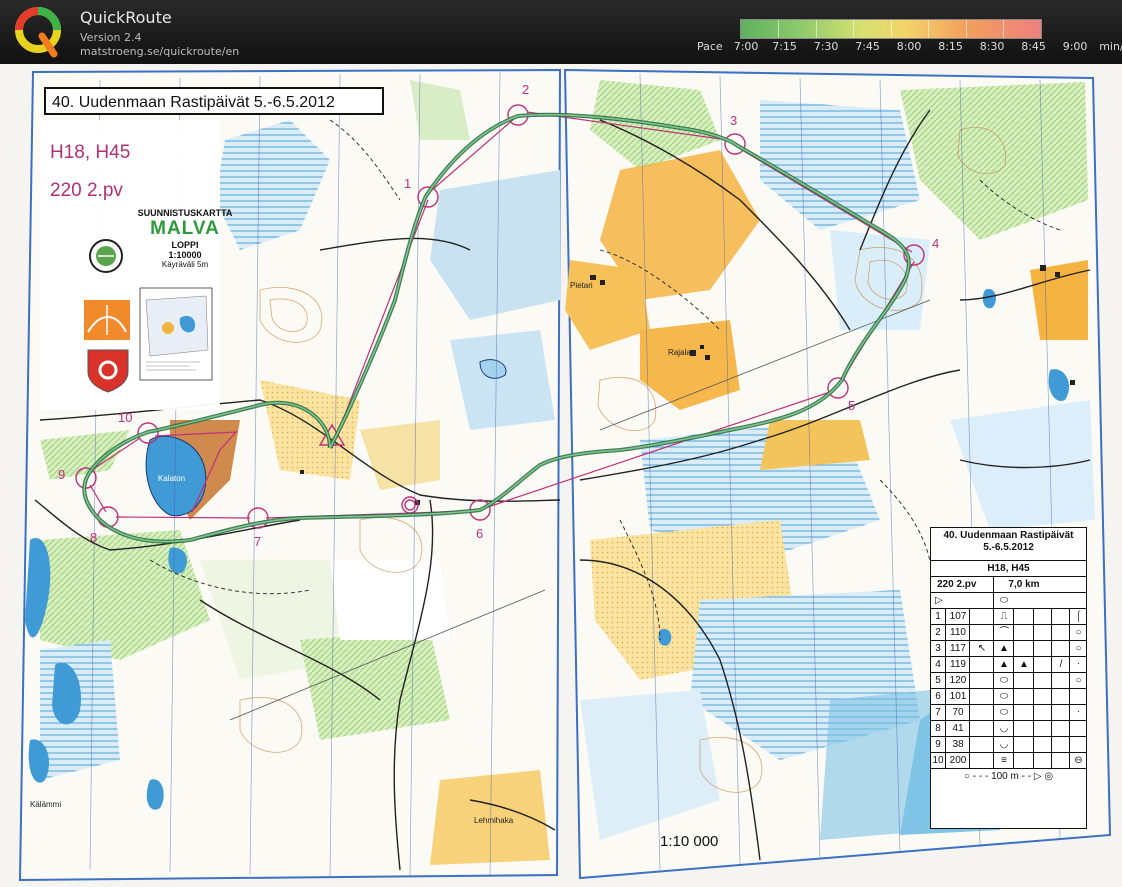 The height and width of the screenshot is (887, 1122). What do you see at coordinates (1110, 46) in the screenshot?
I see `pace-unit: min/km` at bounding box center [1110, 46].